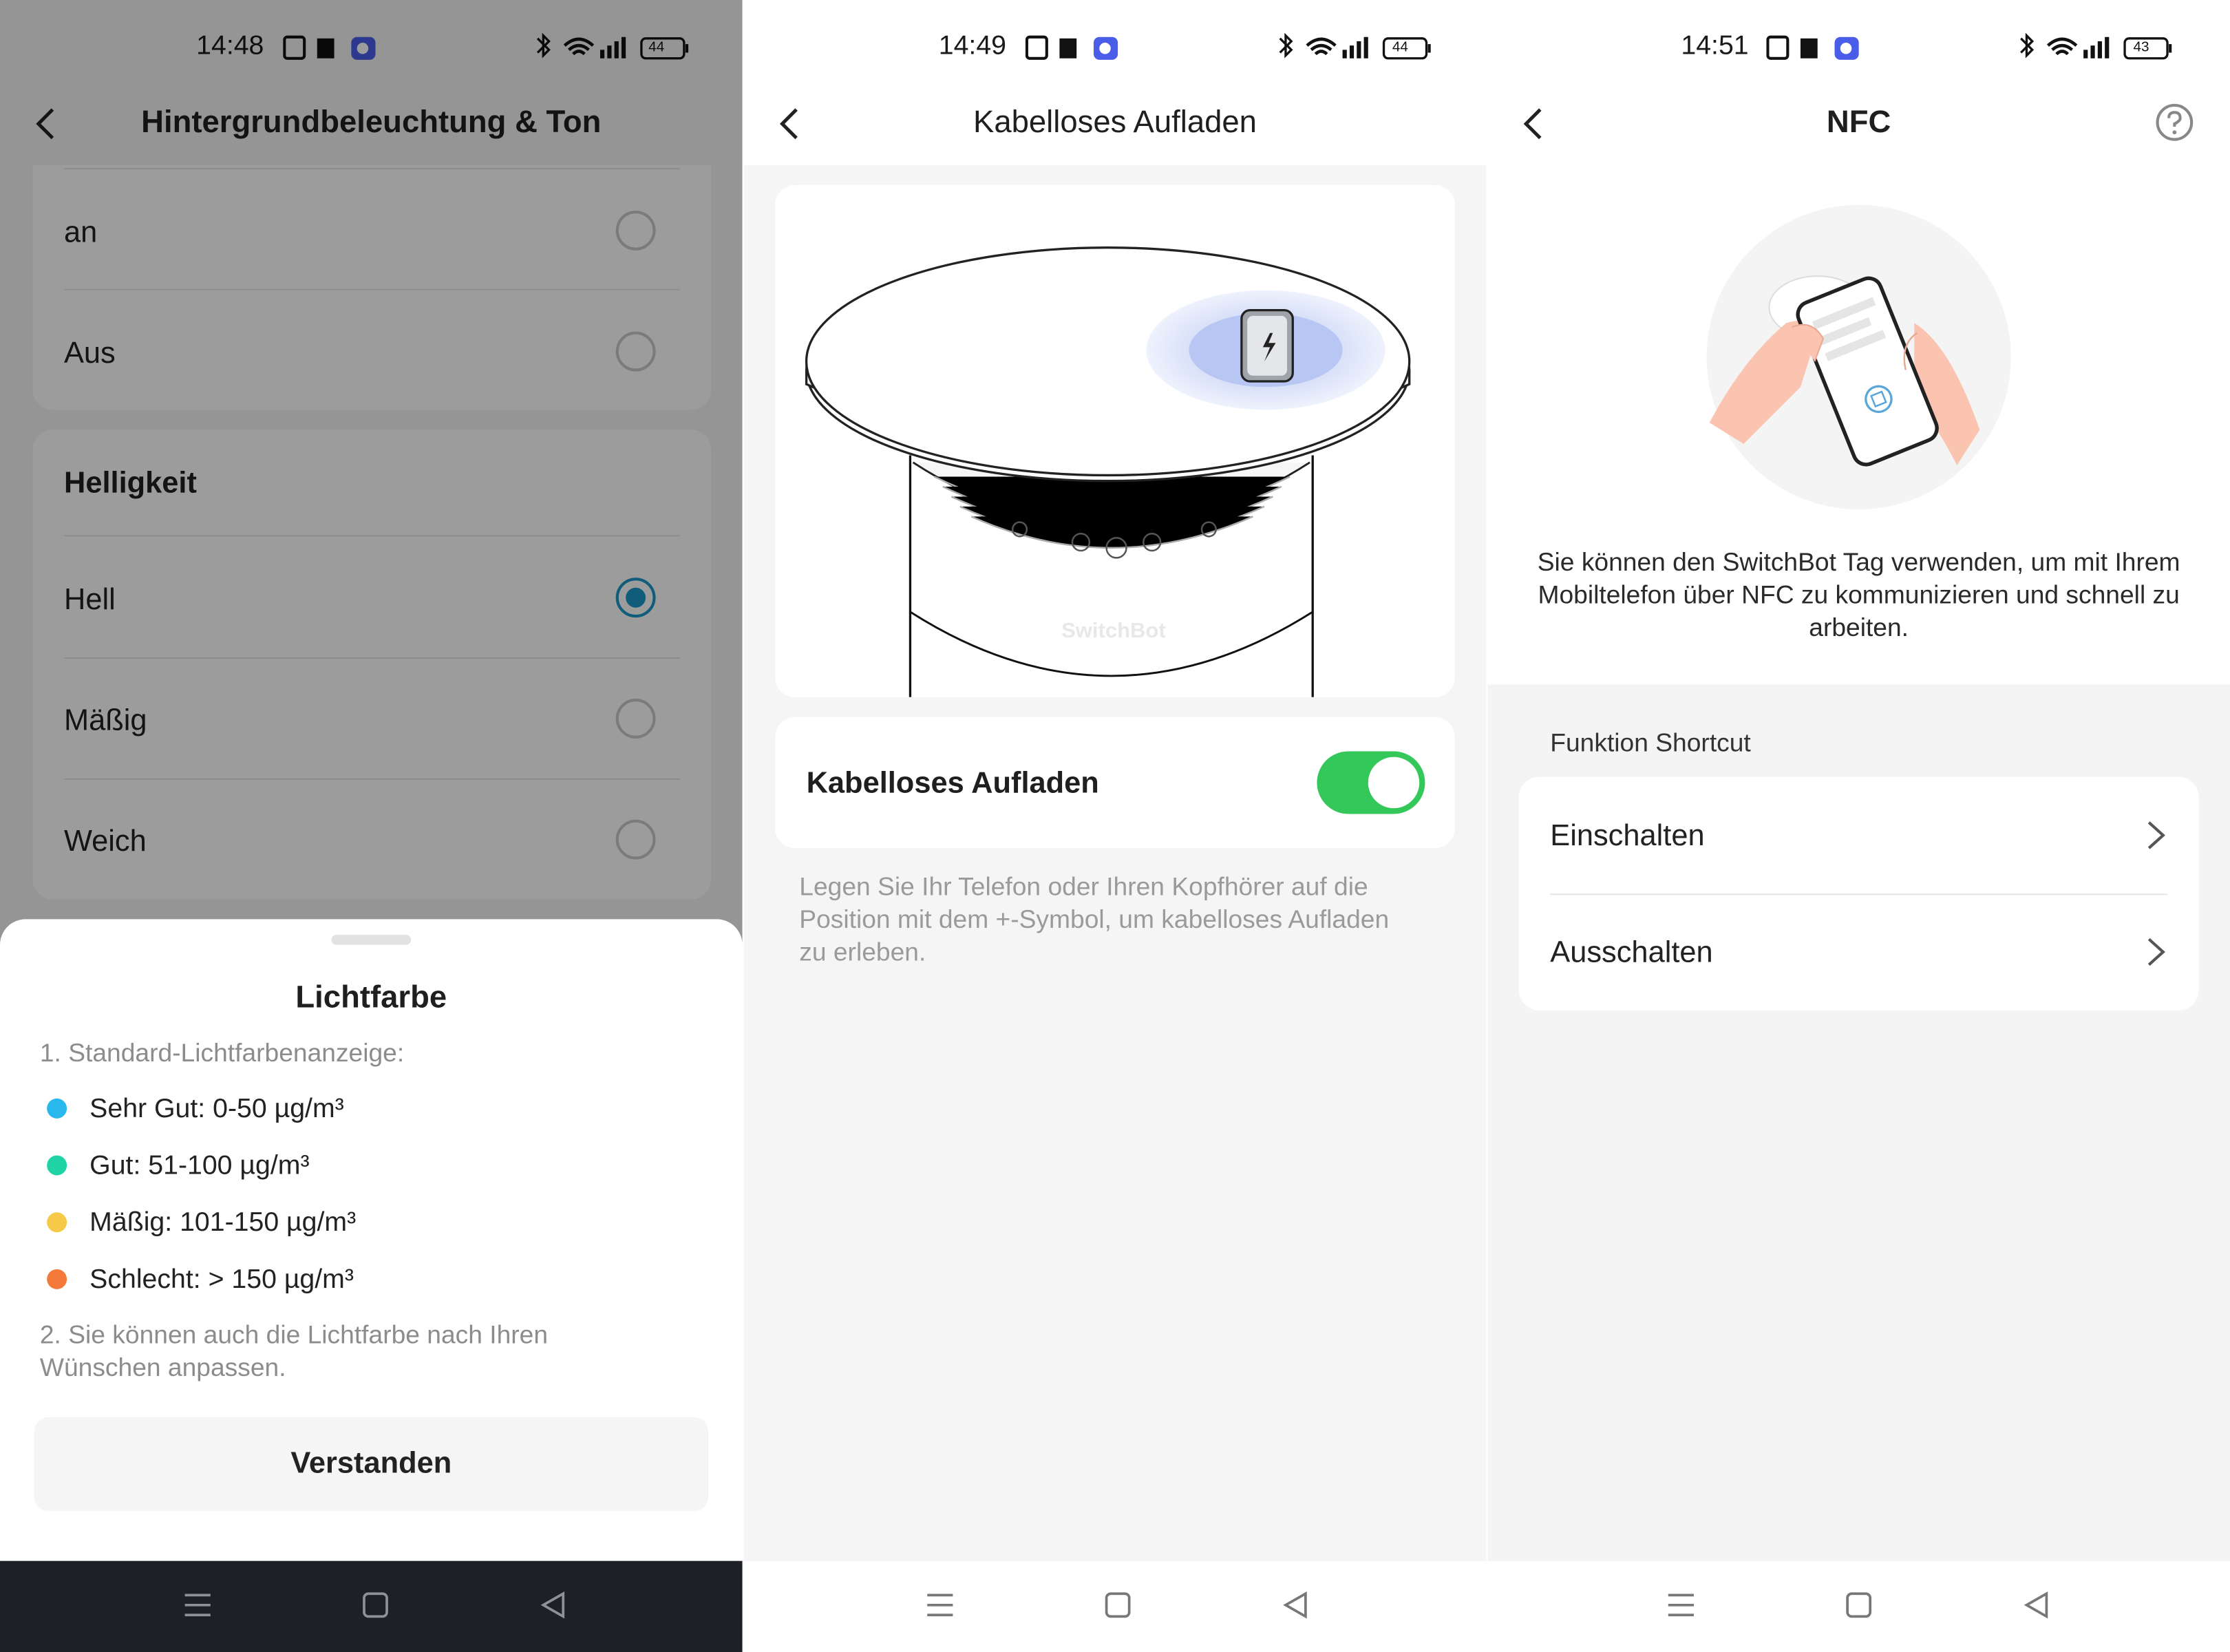 The width and height of the screenshot is (2230, 1652). Describe the element at coordinates (2174, 123) in the screenshot. I see `question-circle-icon` at that location.